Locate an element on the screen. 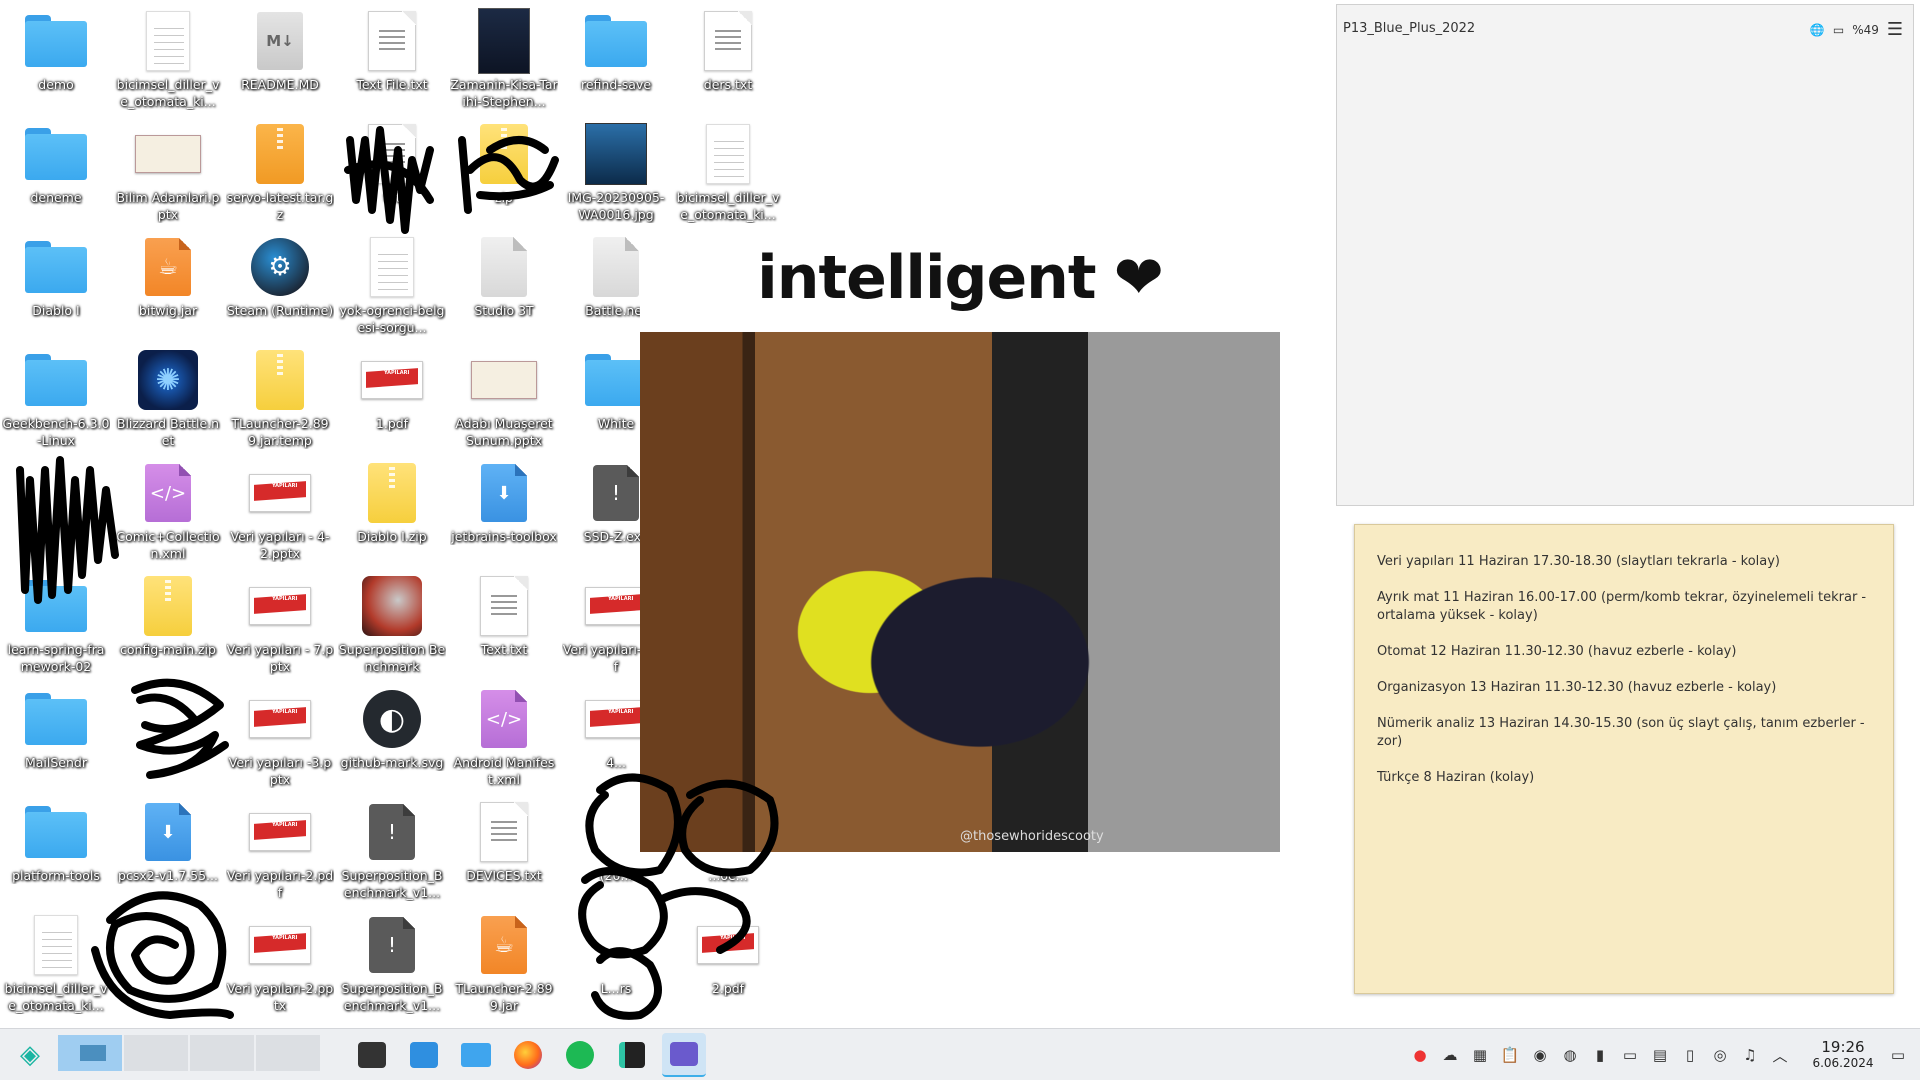 Image resolution: width=1920 pixels, height=1080 pixels. spotify-button is located at coordinates (580, 1055).